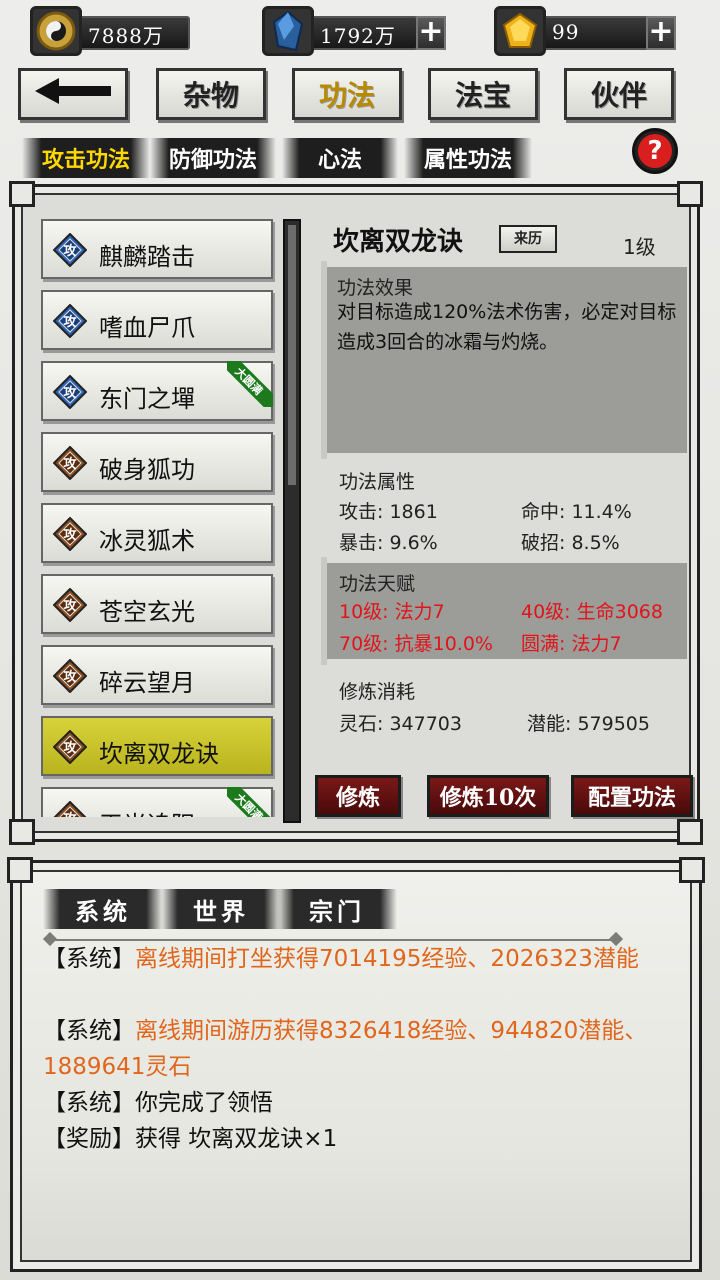 The image size is (720, 1280). What do you see at coordinates (204, 1103) in the screenshot?
I see `message-text: 你完成了领悟` at bounding box center [204, 1103].